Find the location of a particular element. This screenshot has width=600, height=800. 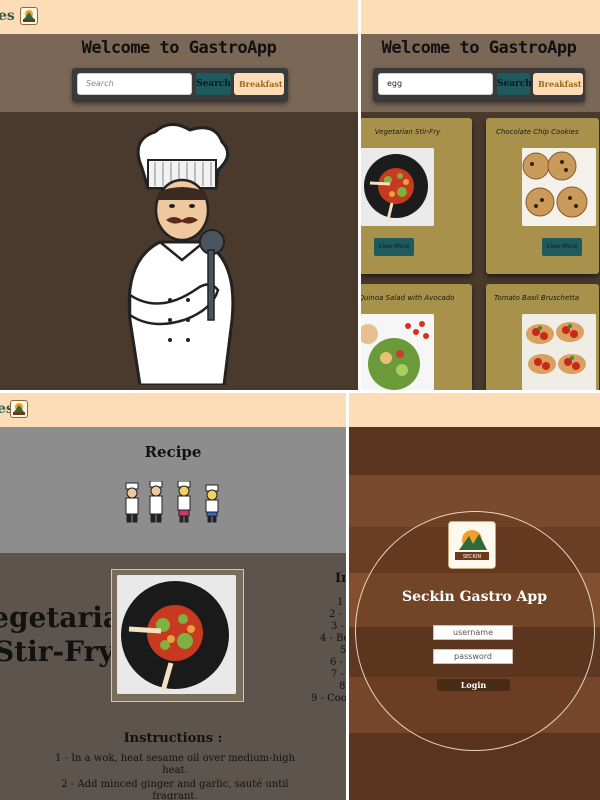

recipe-image-frame is located at coordinates (177, 635).